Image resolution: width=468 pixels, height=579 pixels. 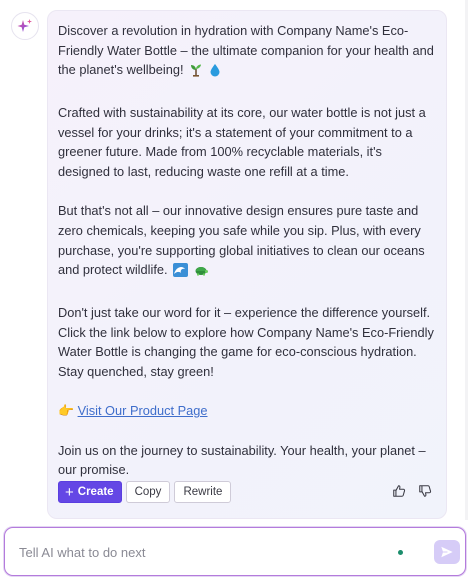 I want to click on ai-avatar, so click(x=25, y=26).